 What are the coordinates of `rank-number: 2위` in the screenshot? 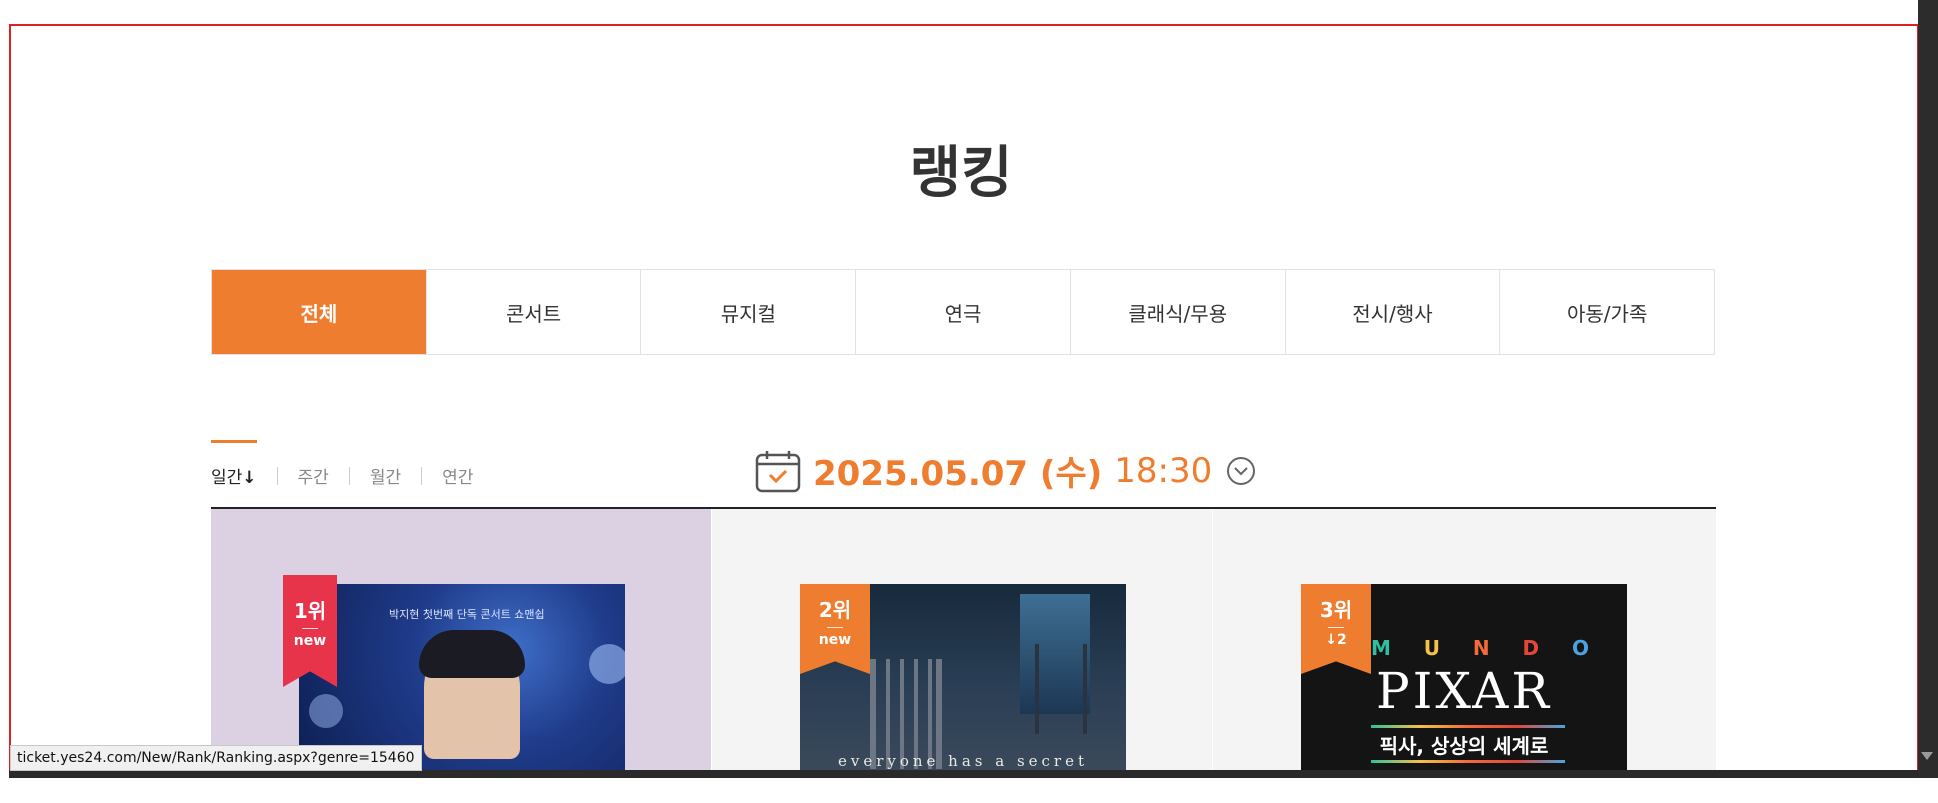 It's located at (835, 610).